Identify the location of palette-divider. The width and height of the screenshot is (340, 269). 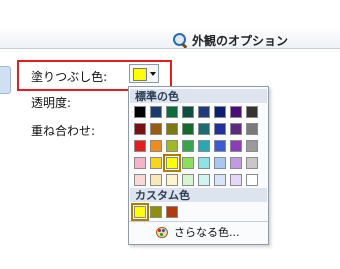
(198, 221).